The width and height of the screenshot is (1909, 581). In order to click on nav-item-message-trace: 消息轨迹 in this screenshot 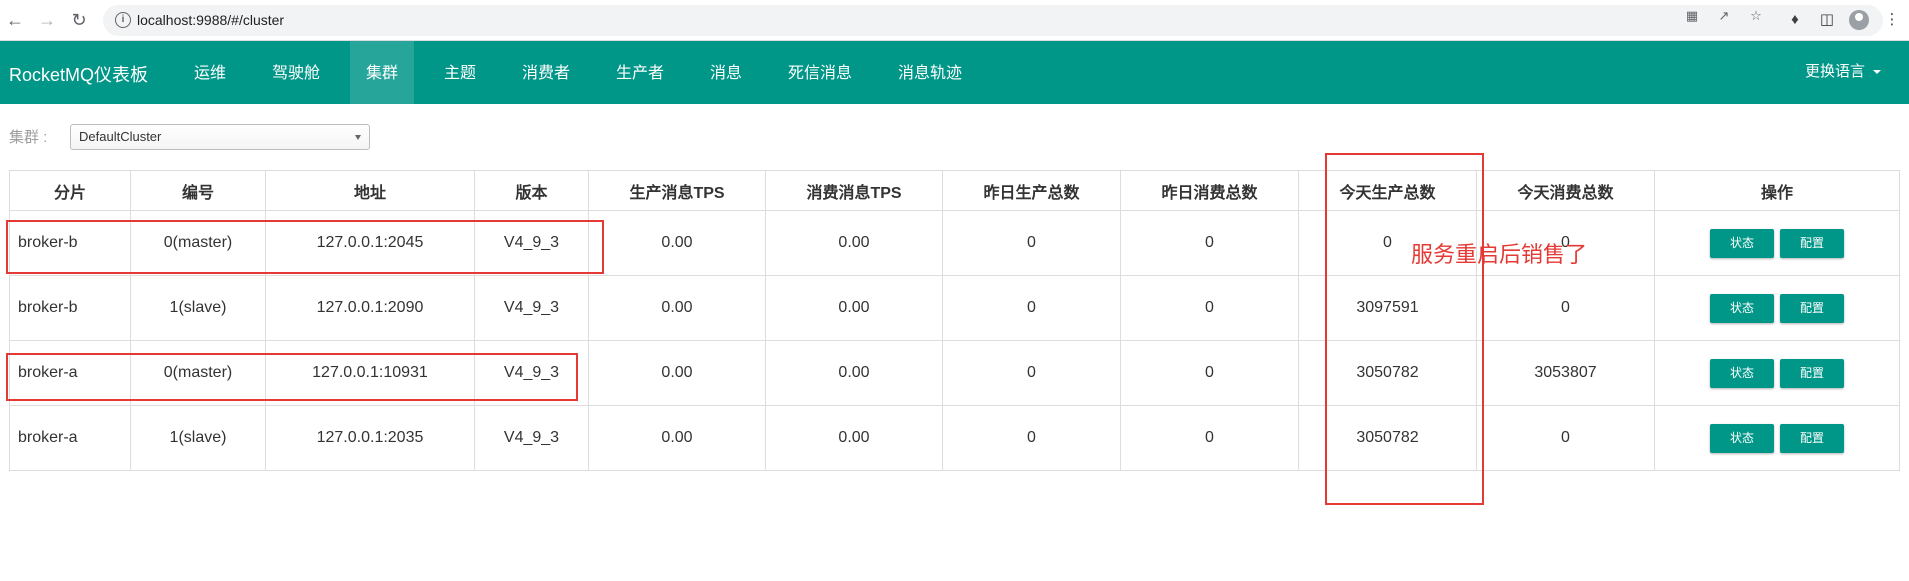, I will do `click(930, 72)`.